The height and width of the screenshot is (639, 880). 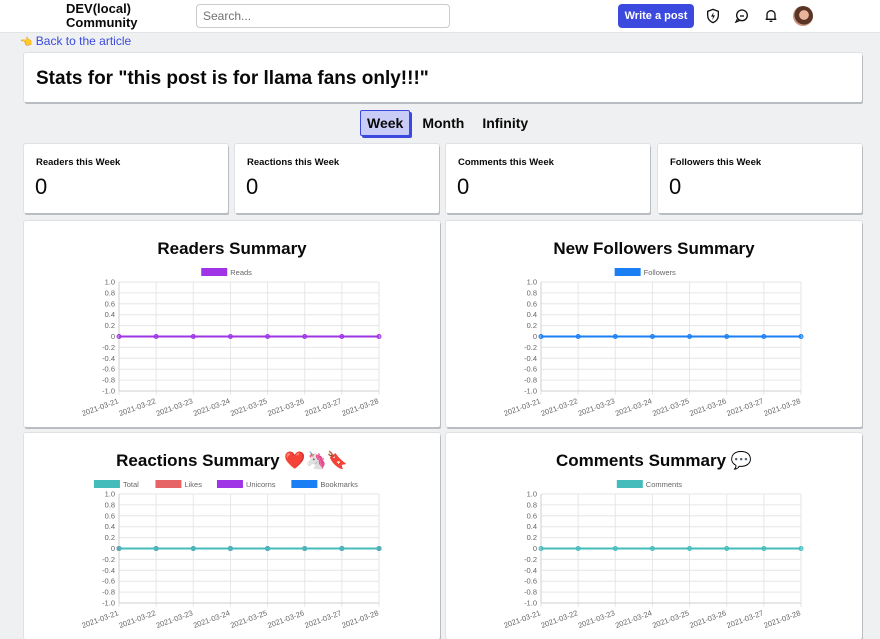 What do you see at coordinates (522, 619) in the screenshot?
I see `x-tick-label: 2021-03-21` at bounding box center [522, 619].